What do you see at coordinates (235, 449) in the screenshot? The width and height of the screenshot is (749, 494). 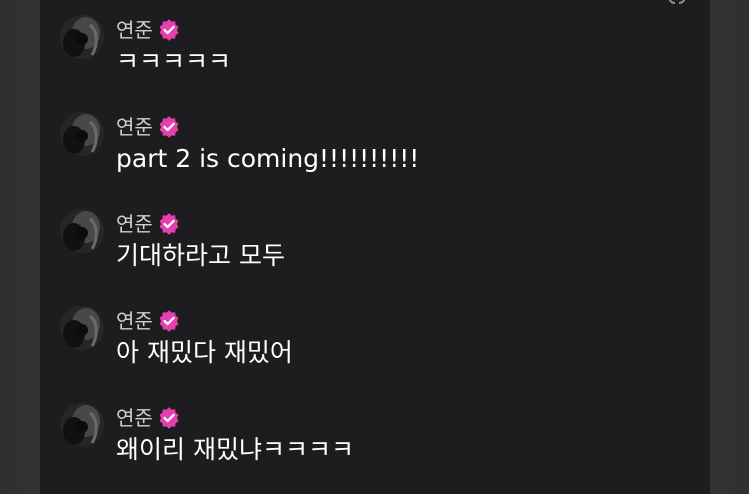 I see `message-text: 왜이리 재밌냐ㅋㅋㅋㅋ` at bounding box center [235, 449].